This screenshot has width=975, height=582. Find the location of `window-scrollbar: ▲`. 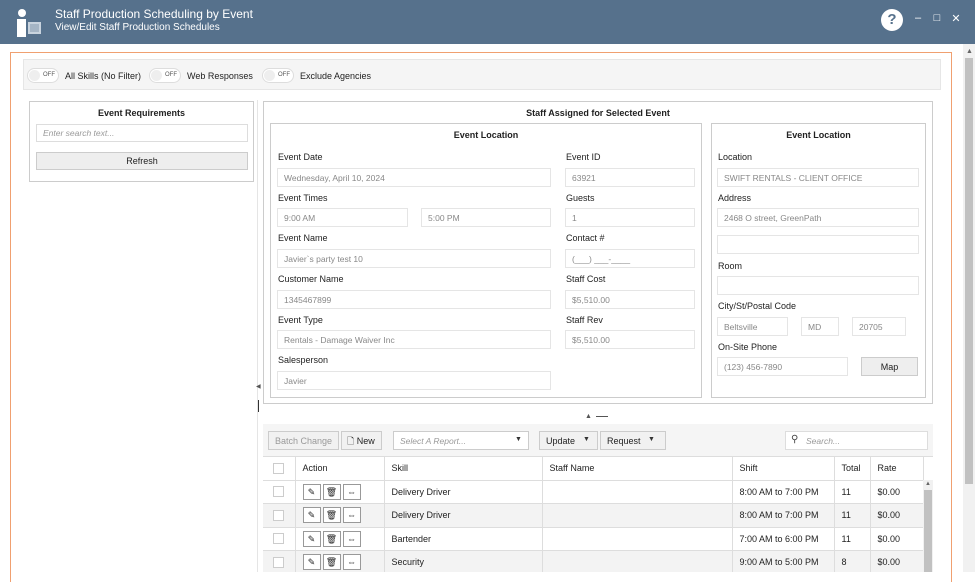

window-scrollbar: ▲ is located at coordinates (969, 308).